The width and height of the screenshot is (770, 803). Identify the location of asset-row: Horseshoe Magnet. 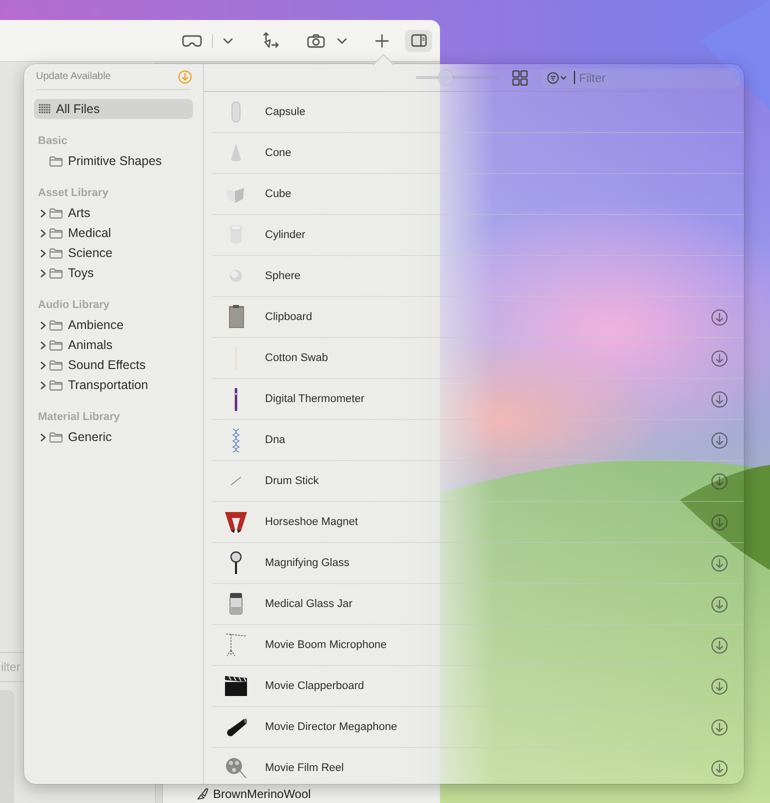
(478, 522).